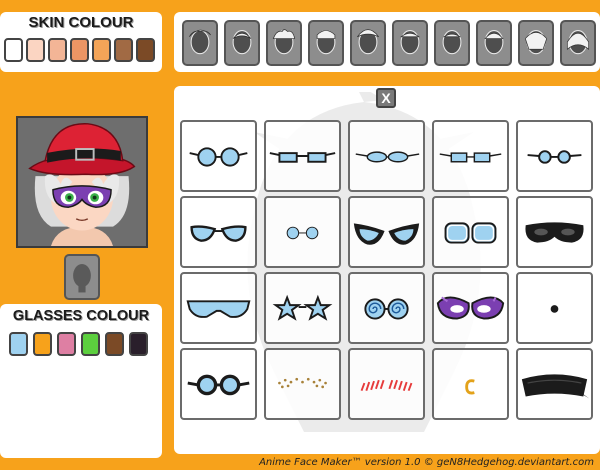  I want to click on skin-colour-panel: SKIN COLOUR, so click(81, 42).